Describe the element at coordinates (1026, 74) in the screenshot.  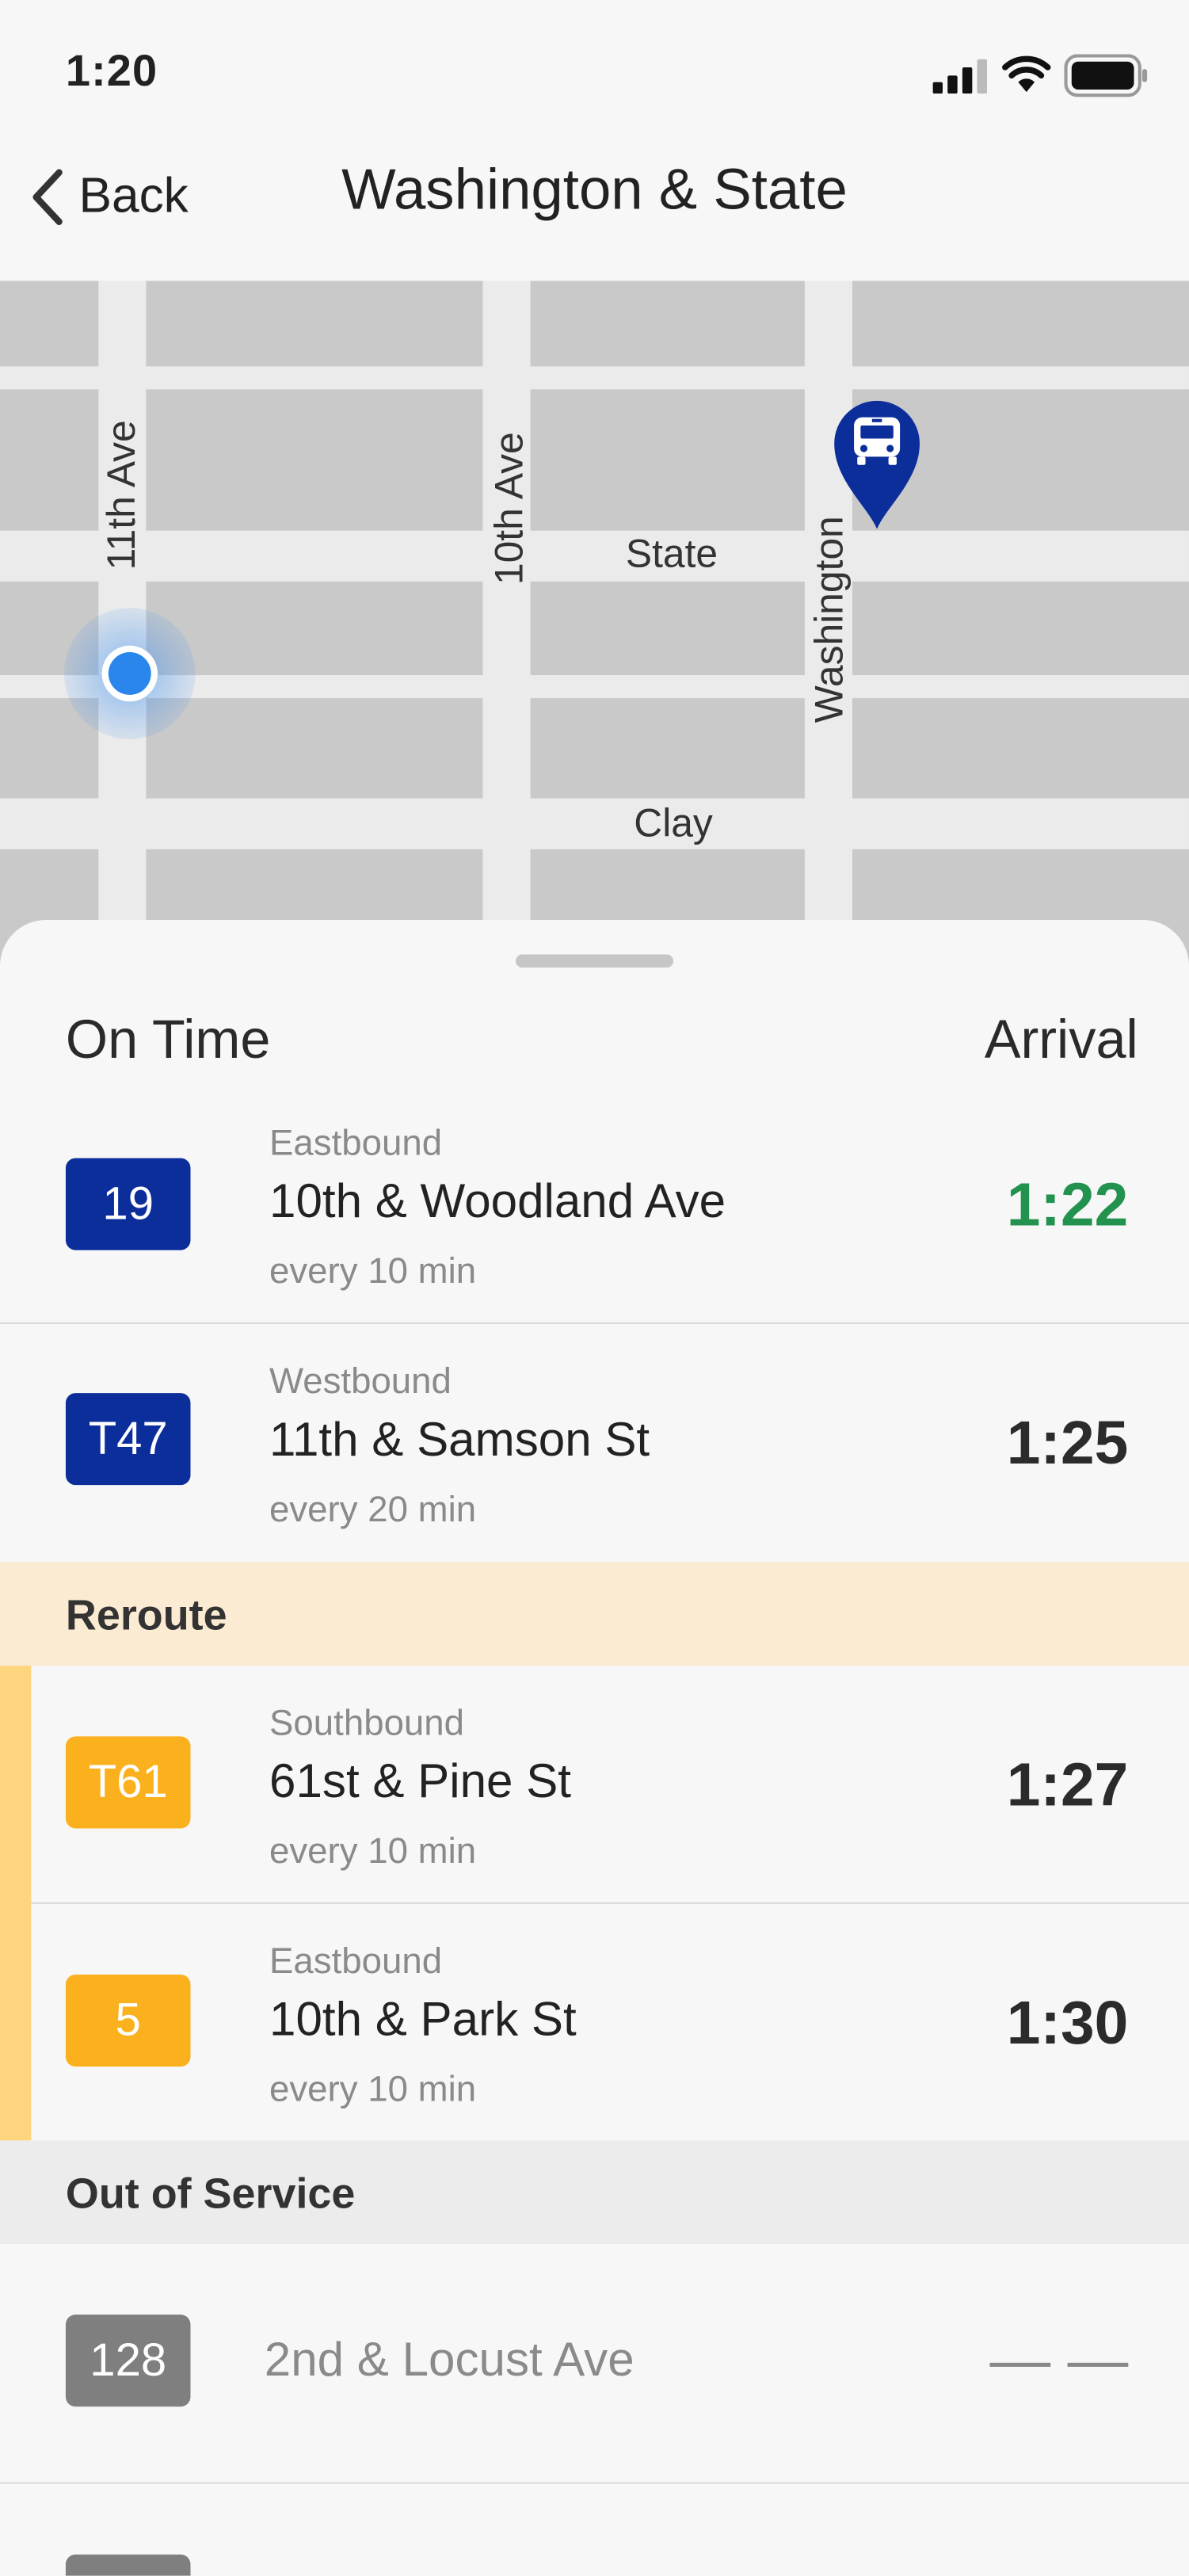
I see `wifi-icon` at that location.